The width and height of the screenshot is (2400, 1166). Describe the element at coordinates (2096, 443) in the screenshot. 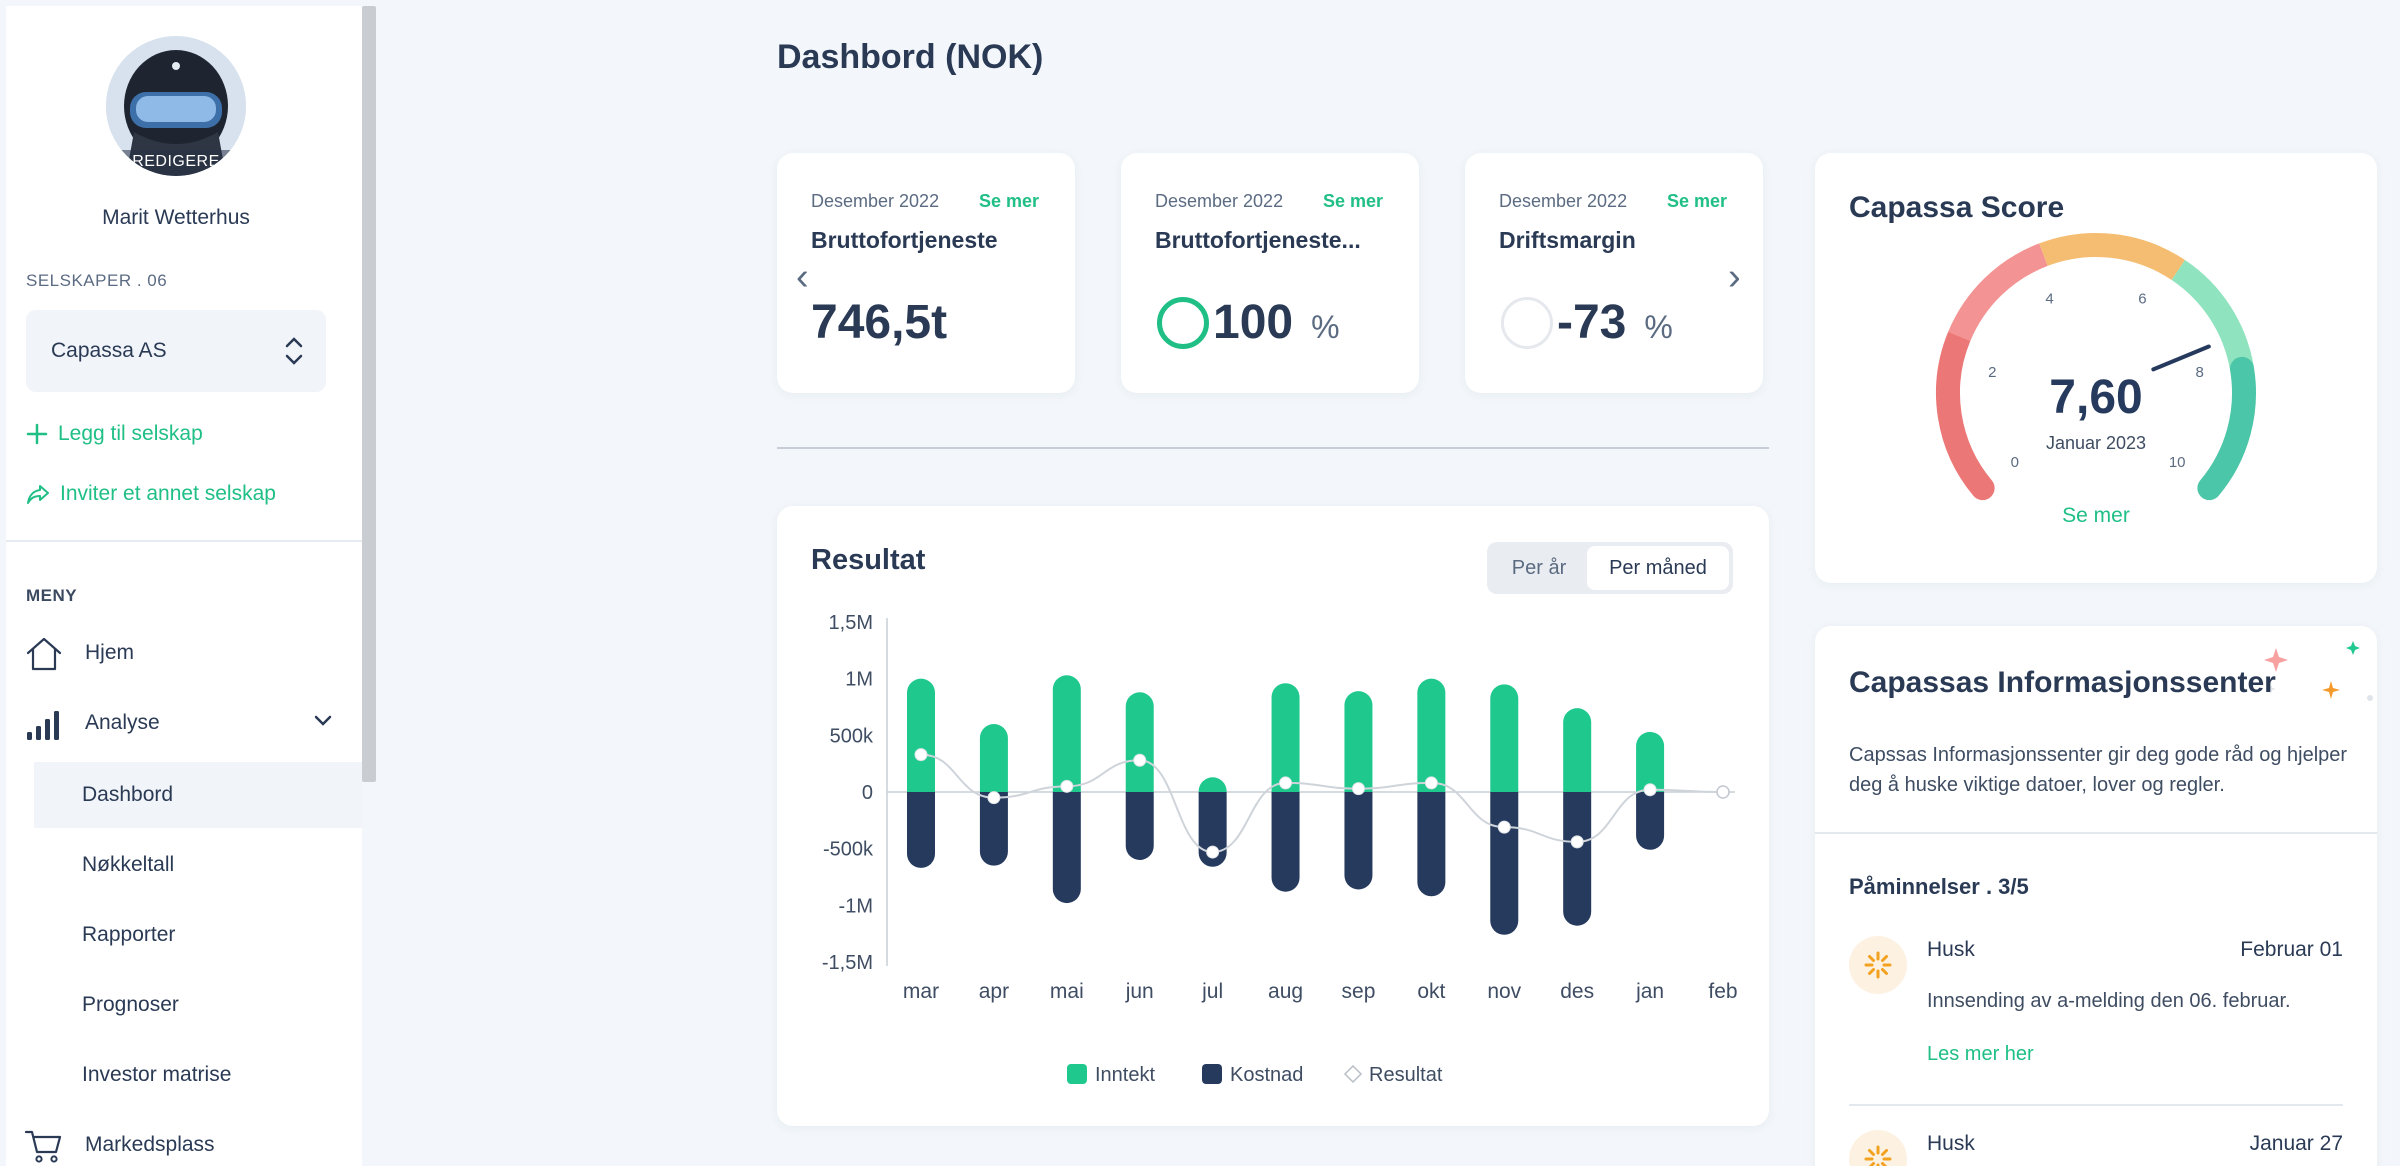

I see `score-period: Januar 2023` at that location.